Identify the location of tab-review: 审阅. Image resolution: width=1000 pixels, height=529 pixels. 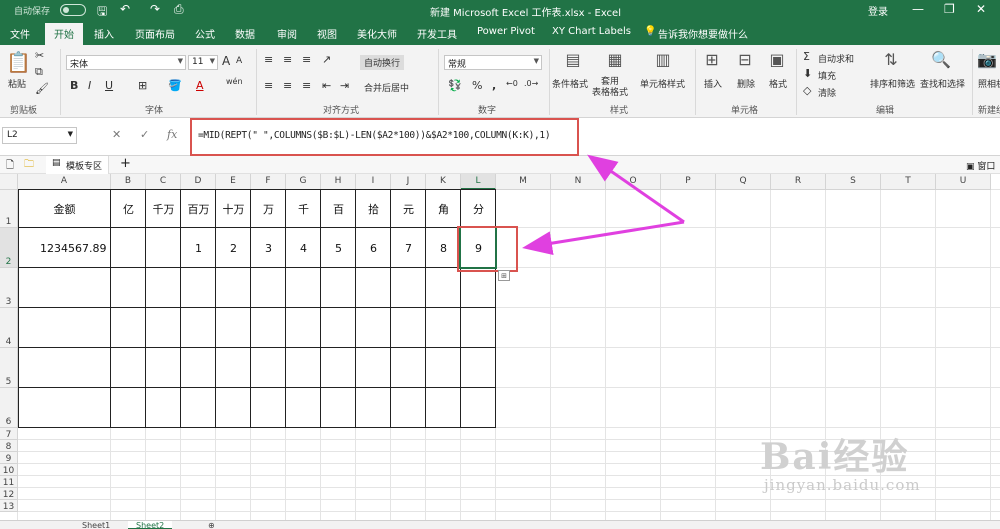
(287, 33).